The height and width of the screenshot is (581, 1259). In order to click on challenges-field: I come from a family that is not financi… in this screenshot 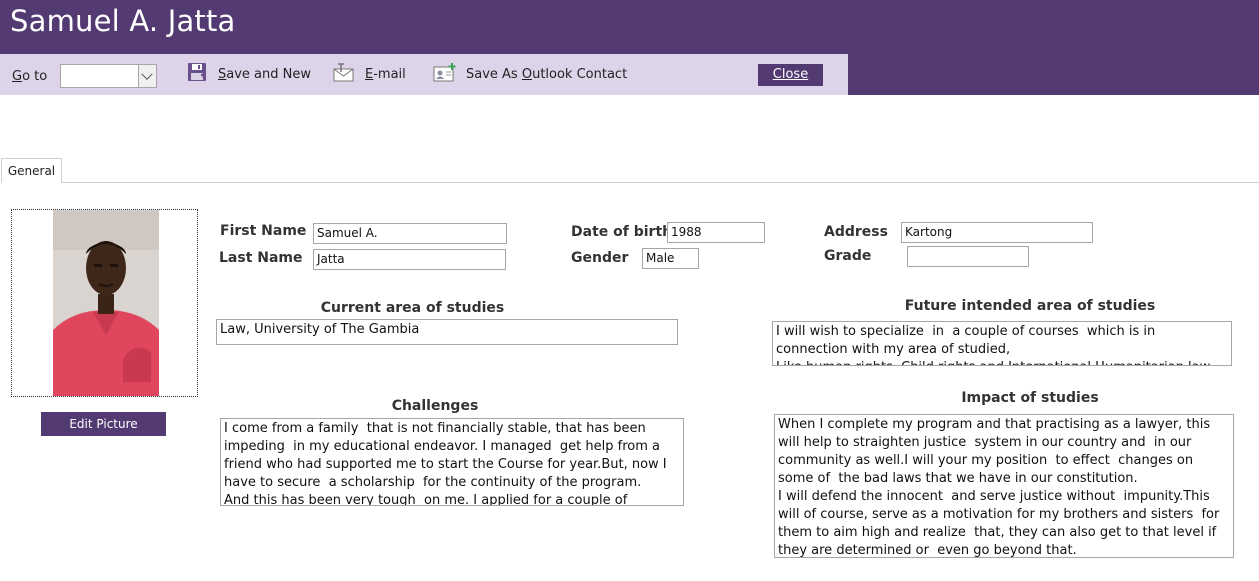, I will do `click(452, 462)`.